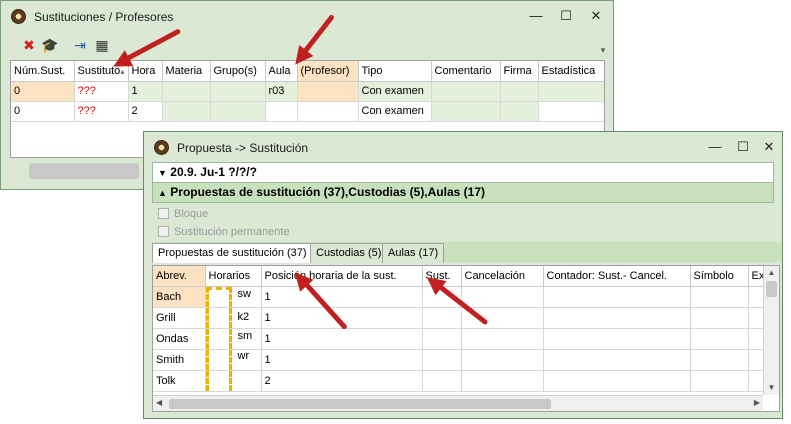 This screenshot has width=791, height=424. What do you see at coordinates (413, 253) in the screenshot?
I see `tab-rooms: Aulas (17)` at bounding box center [413, 253].